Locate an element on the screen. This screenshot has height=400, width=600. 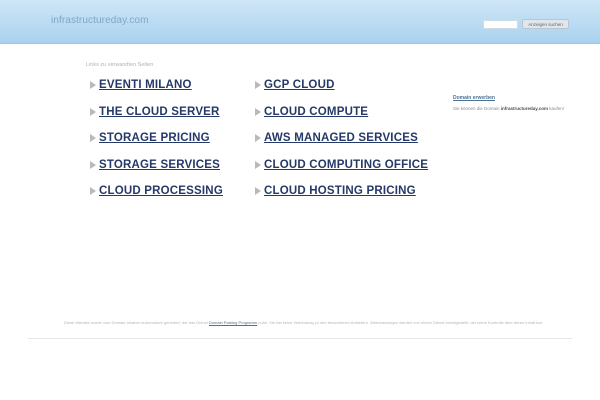
link-label: CLOUD COMPUTING OFFICE is located at coordinates (346, 165).